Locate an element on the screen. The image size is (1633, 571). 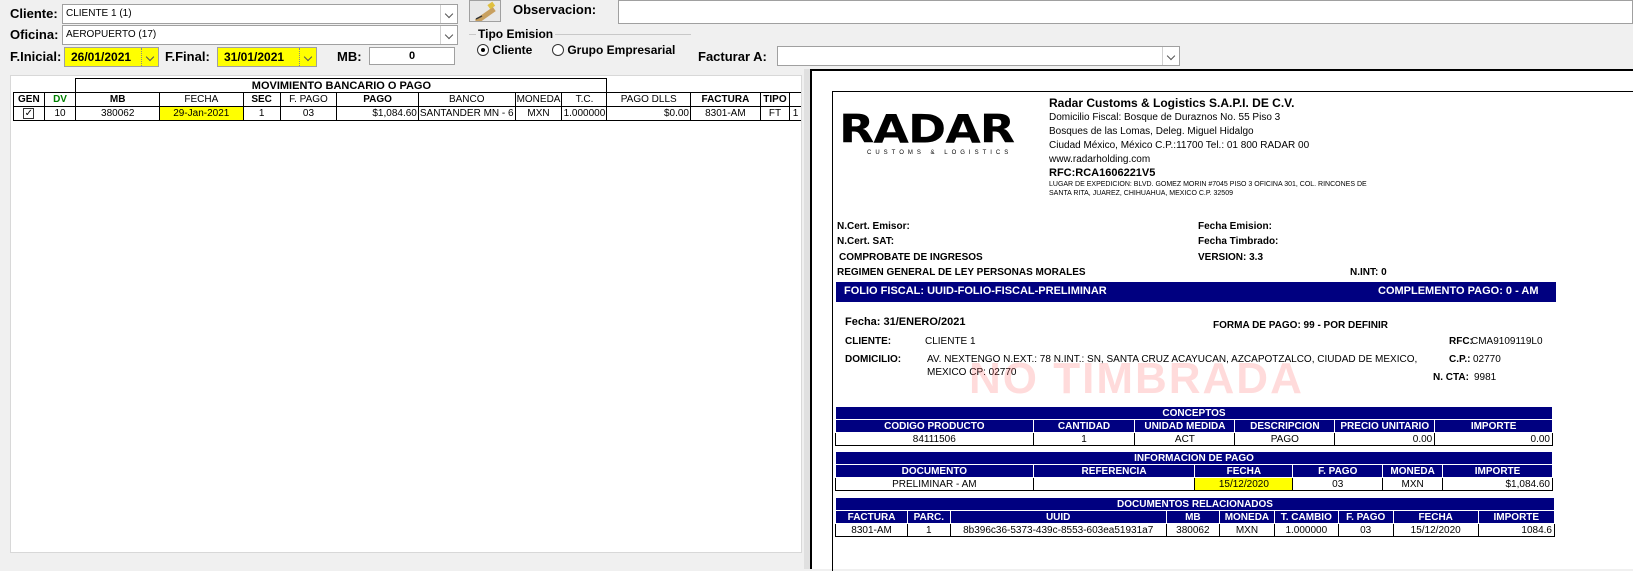
cell-fpago: 03 is located at coordinates (308, 113).